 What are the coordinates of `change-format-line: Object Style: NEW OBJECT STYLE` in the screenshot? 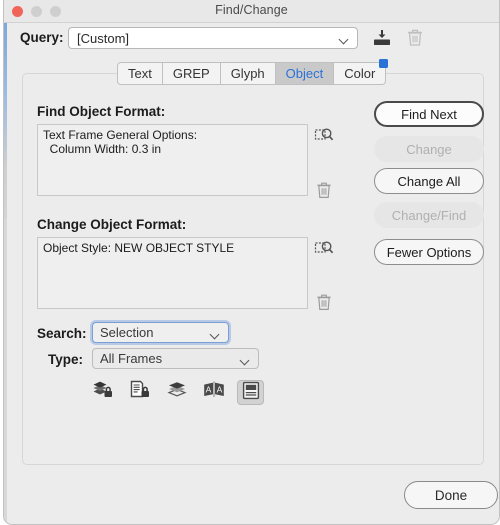 It's located at (139, 248).